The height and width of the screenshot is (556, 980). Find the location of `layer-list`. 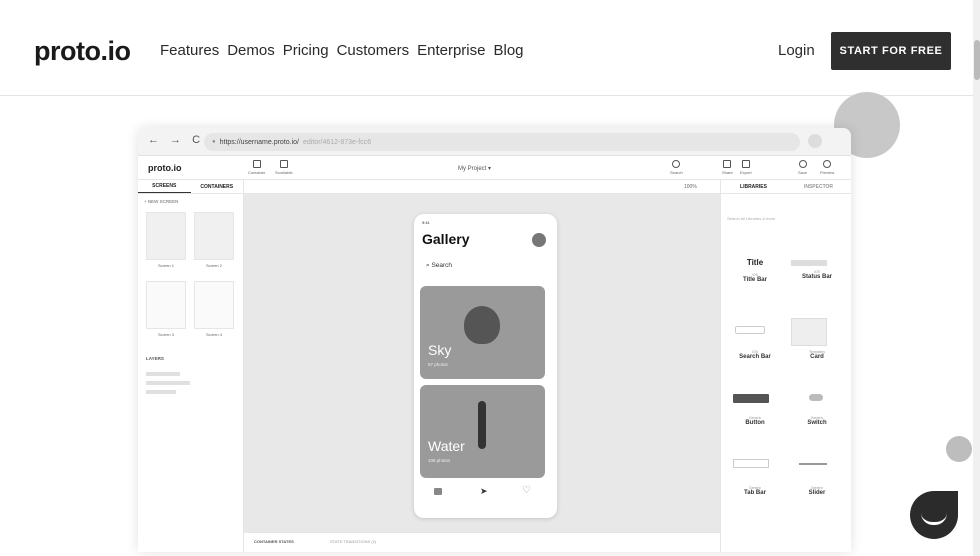

layer-list is located at coordinates (190, 383).